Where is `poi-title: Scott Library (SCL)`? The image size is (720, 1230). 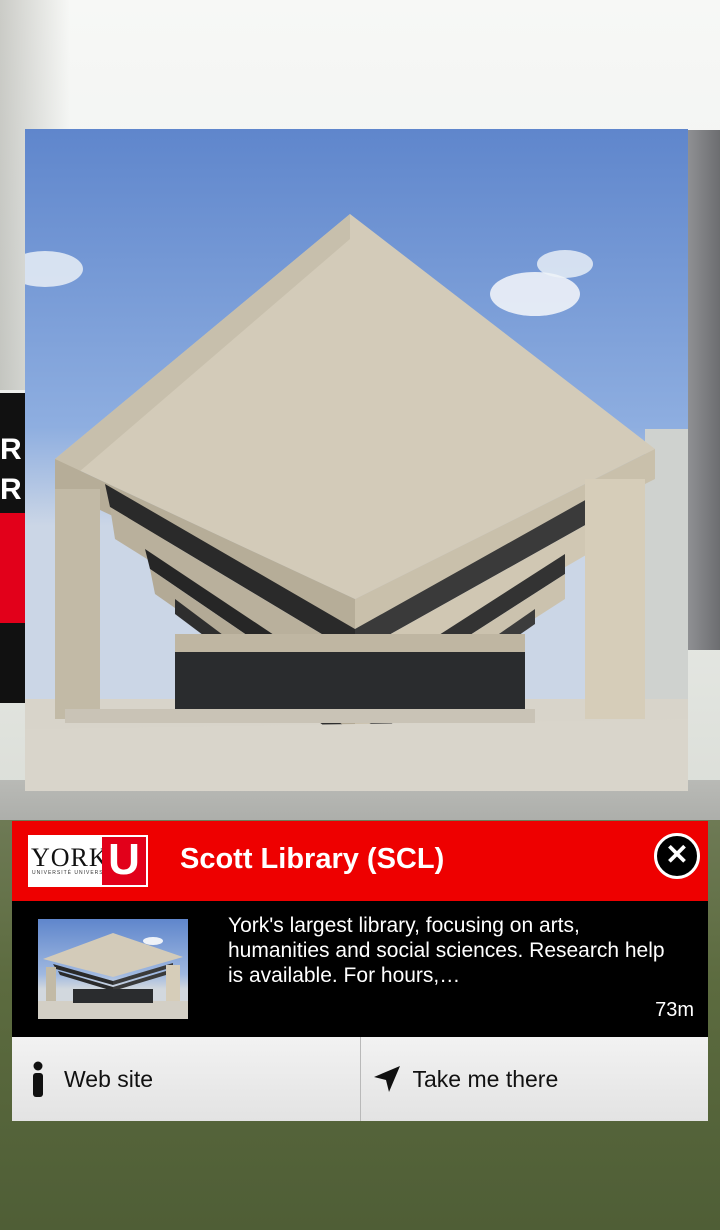 poi-title: Scott Library (SCL) is located at coordinates (312, 859).